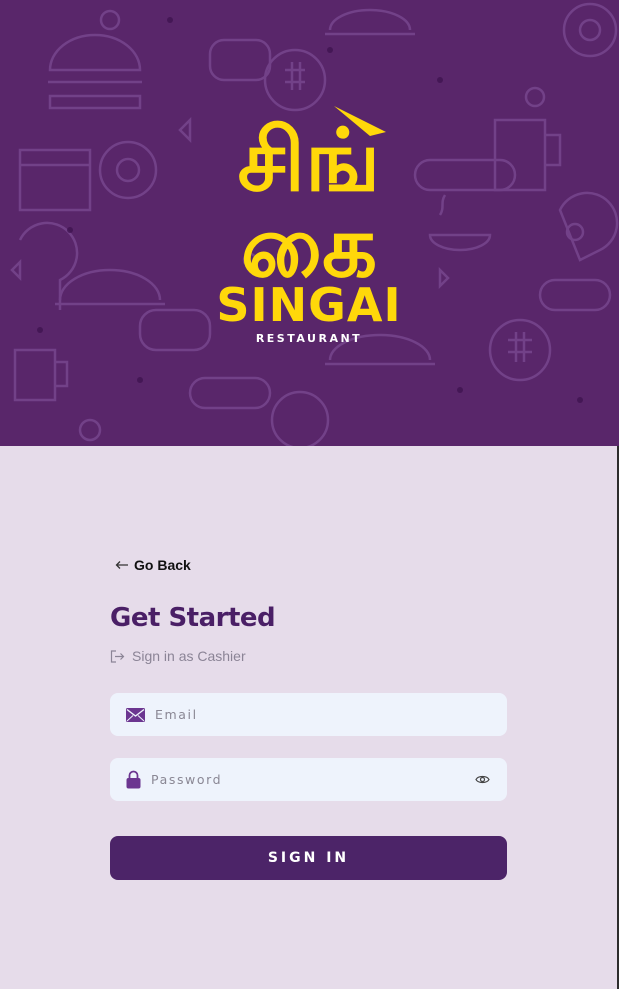  Describe the element at coordinates (193, 618) in the screenshot. I see `page-title: Get Started` at that location.